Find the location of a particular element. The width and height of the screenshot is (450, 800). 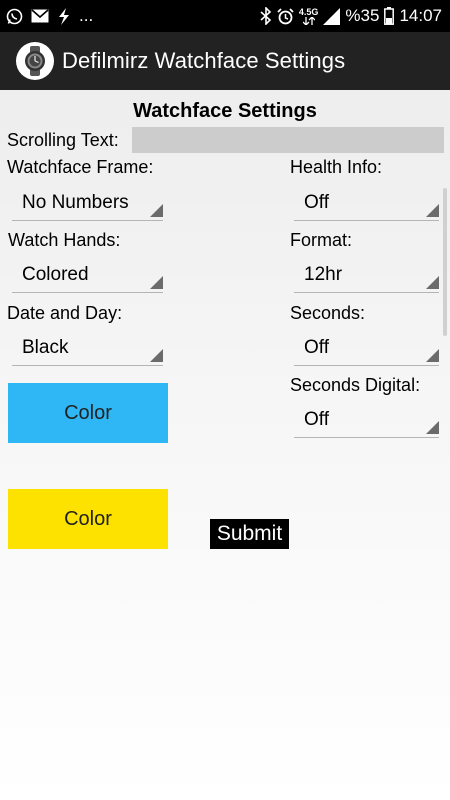

app-bar: Defilmirz Watchface Settings is located at coordinates (225, 61).